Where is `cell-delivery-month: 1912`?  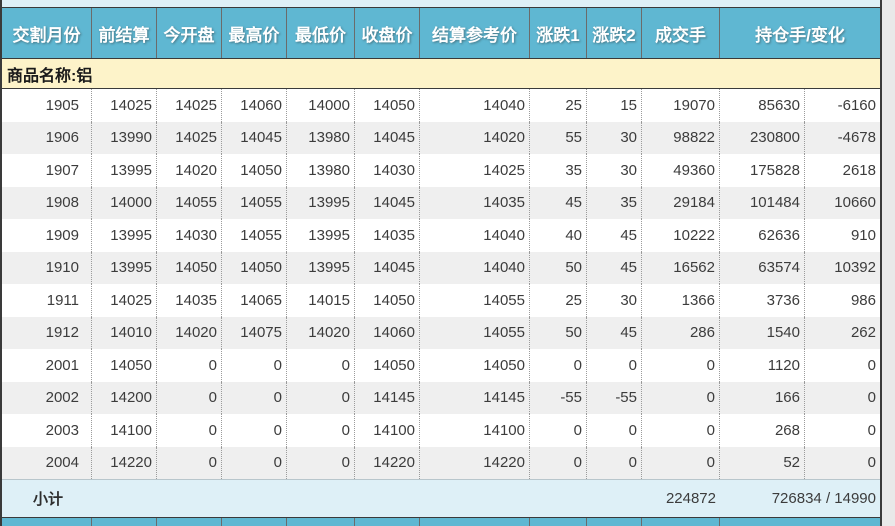
cell-delivery-month: 1912 is located at coordinates (47, 332).